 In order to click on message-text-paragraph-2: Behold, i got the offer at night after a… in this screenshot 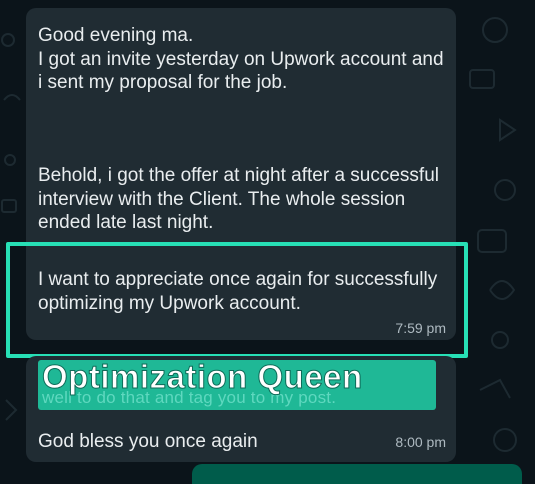, I will do `click(239, 199)`.